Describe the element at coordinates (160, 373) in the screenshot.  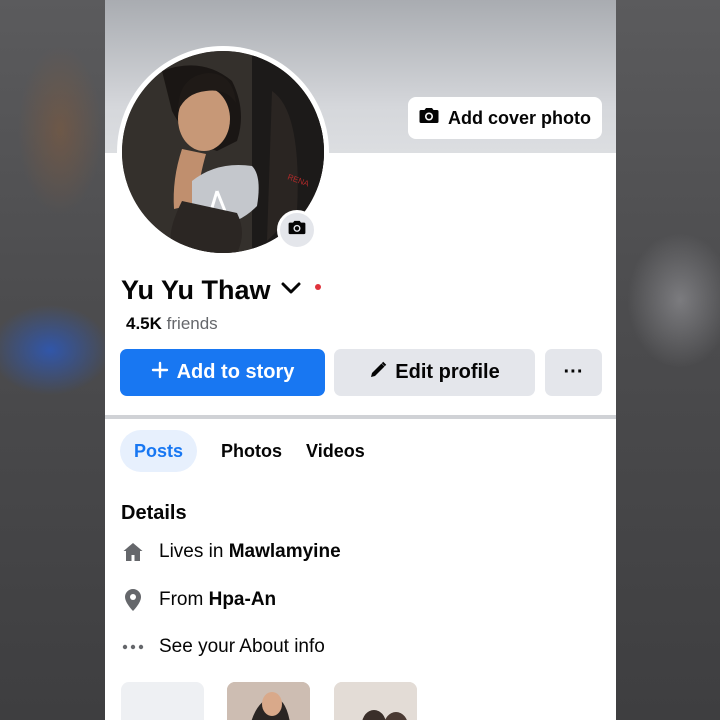
I see `plus-icon` at that location.